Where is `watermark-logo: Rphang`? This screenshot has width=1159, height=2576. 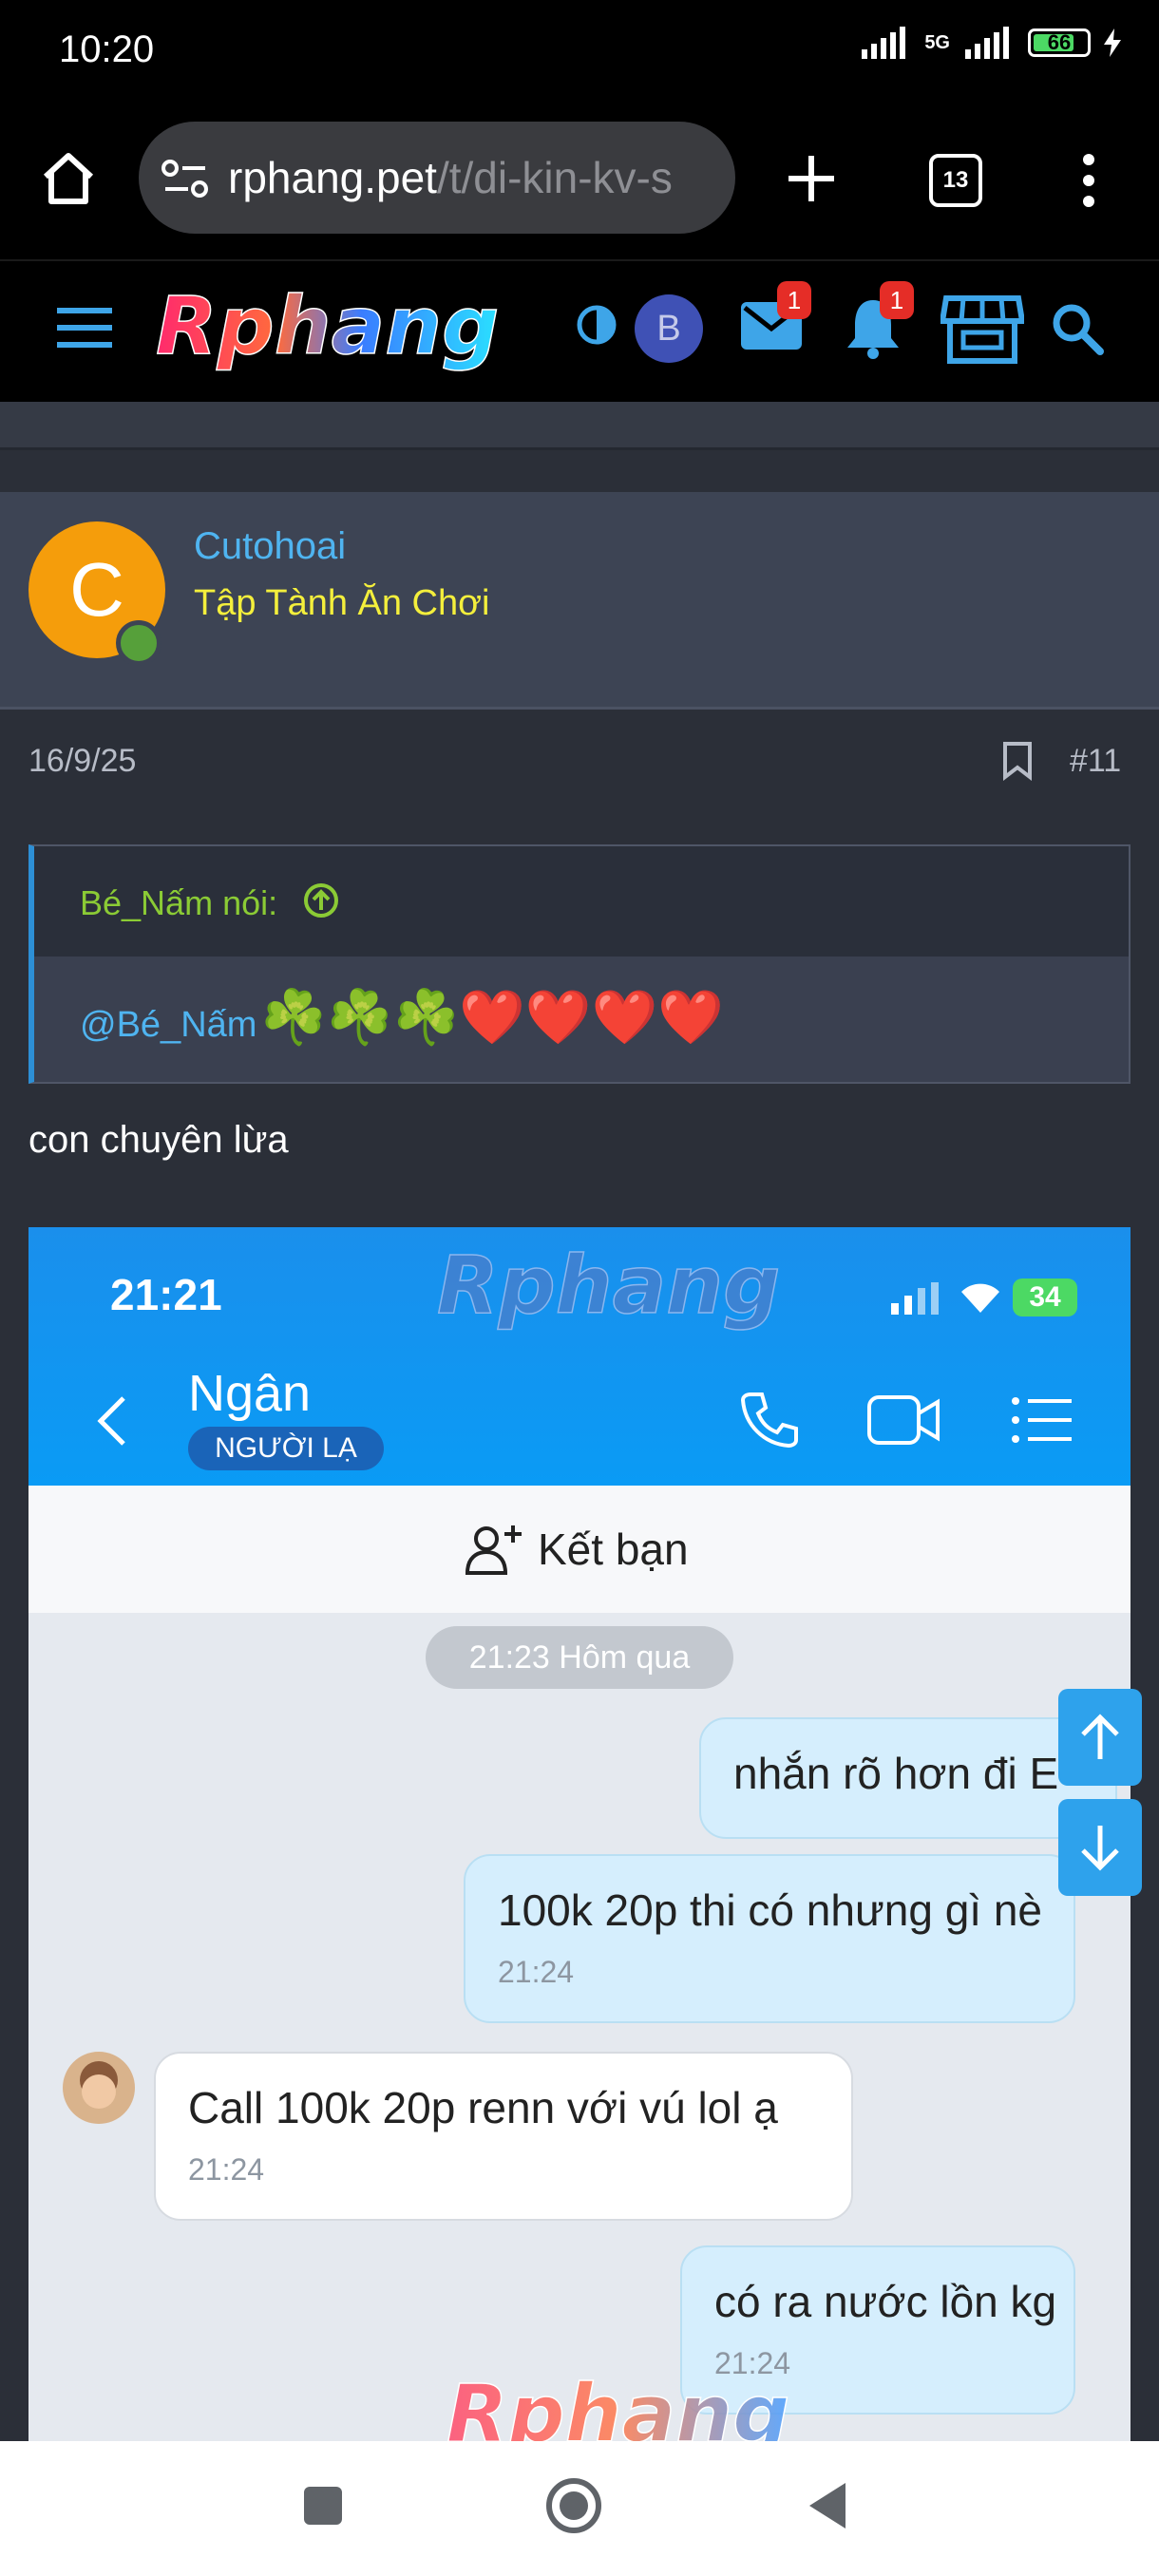
watermark-logo: Rphang is located at coordinates (608, 1287).